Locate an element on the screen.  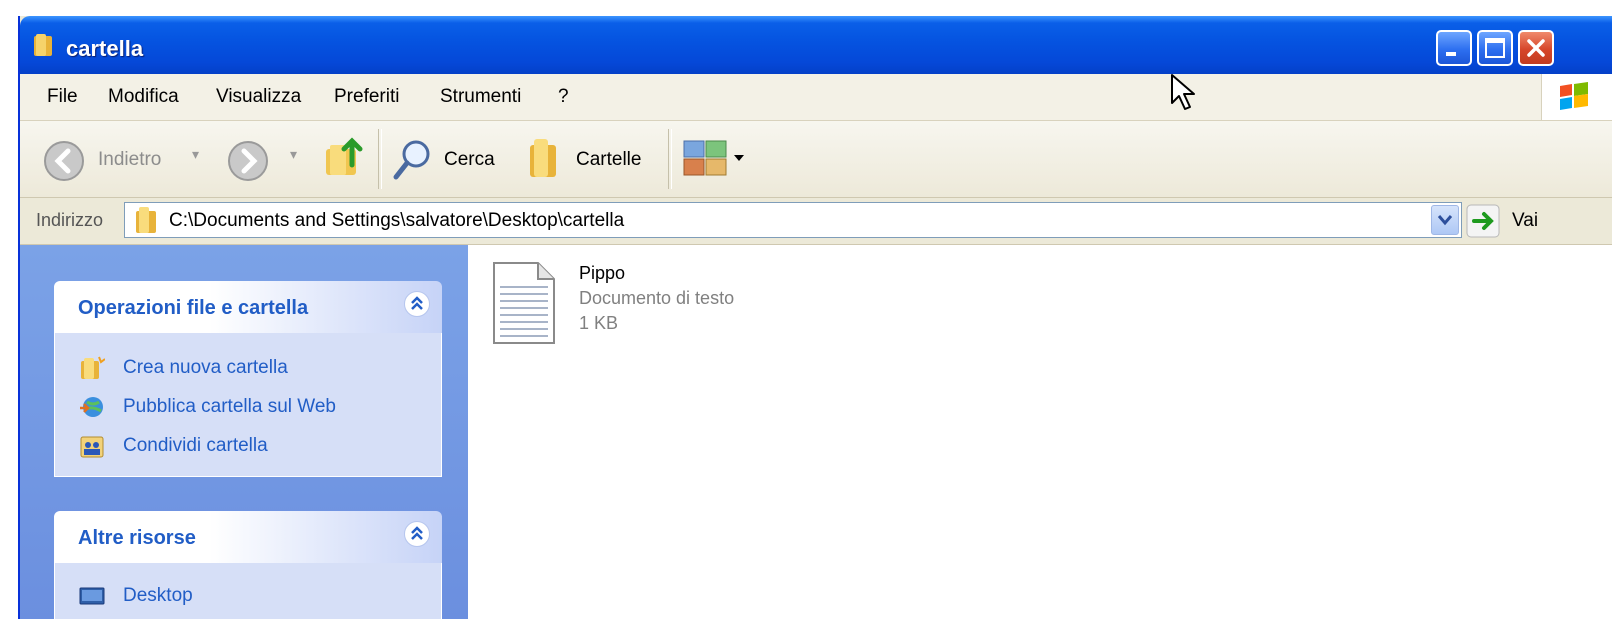
back-label: Indietro is located at coordinates (130, 159).